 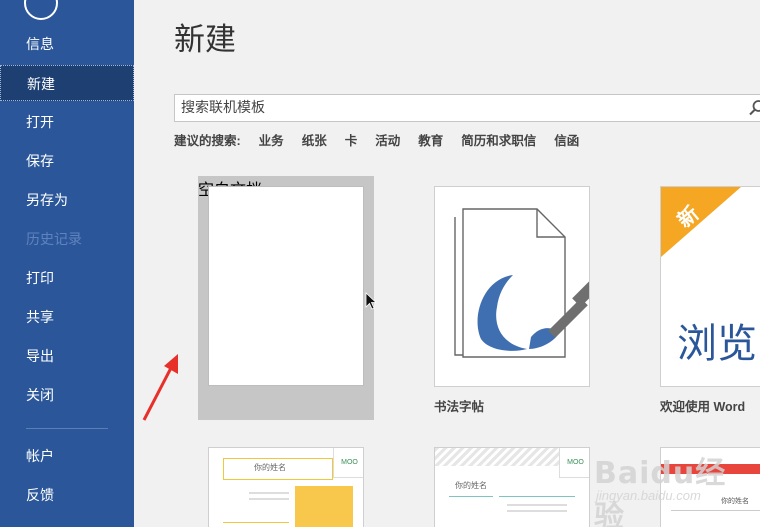 I want to click on suggested-link-education: 教育, so click(x=430, y=139).